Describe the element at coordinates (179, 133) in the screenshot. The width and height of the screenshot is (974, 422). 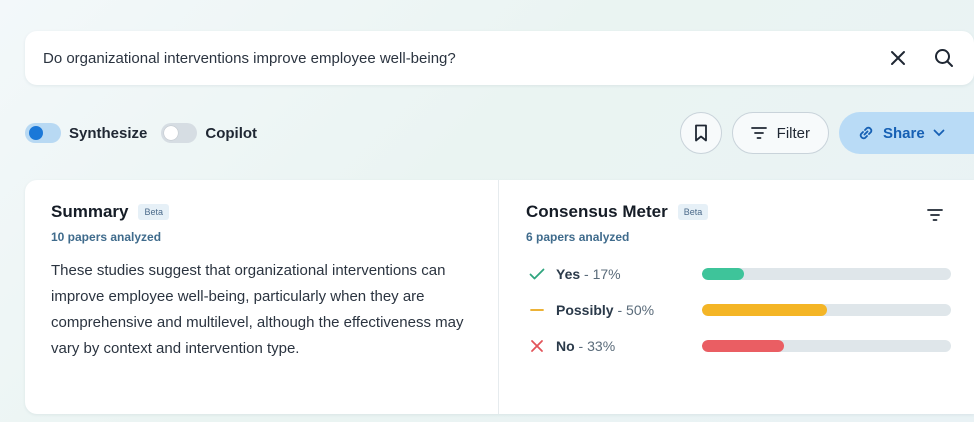
I see `copilot-toggle` at that location.